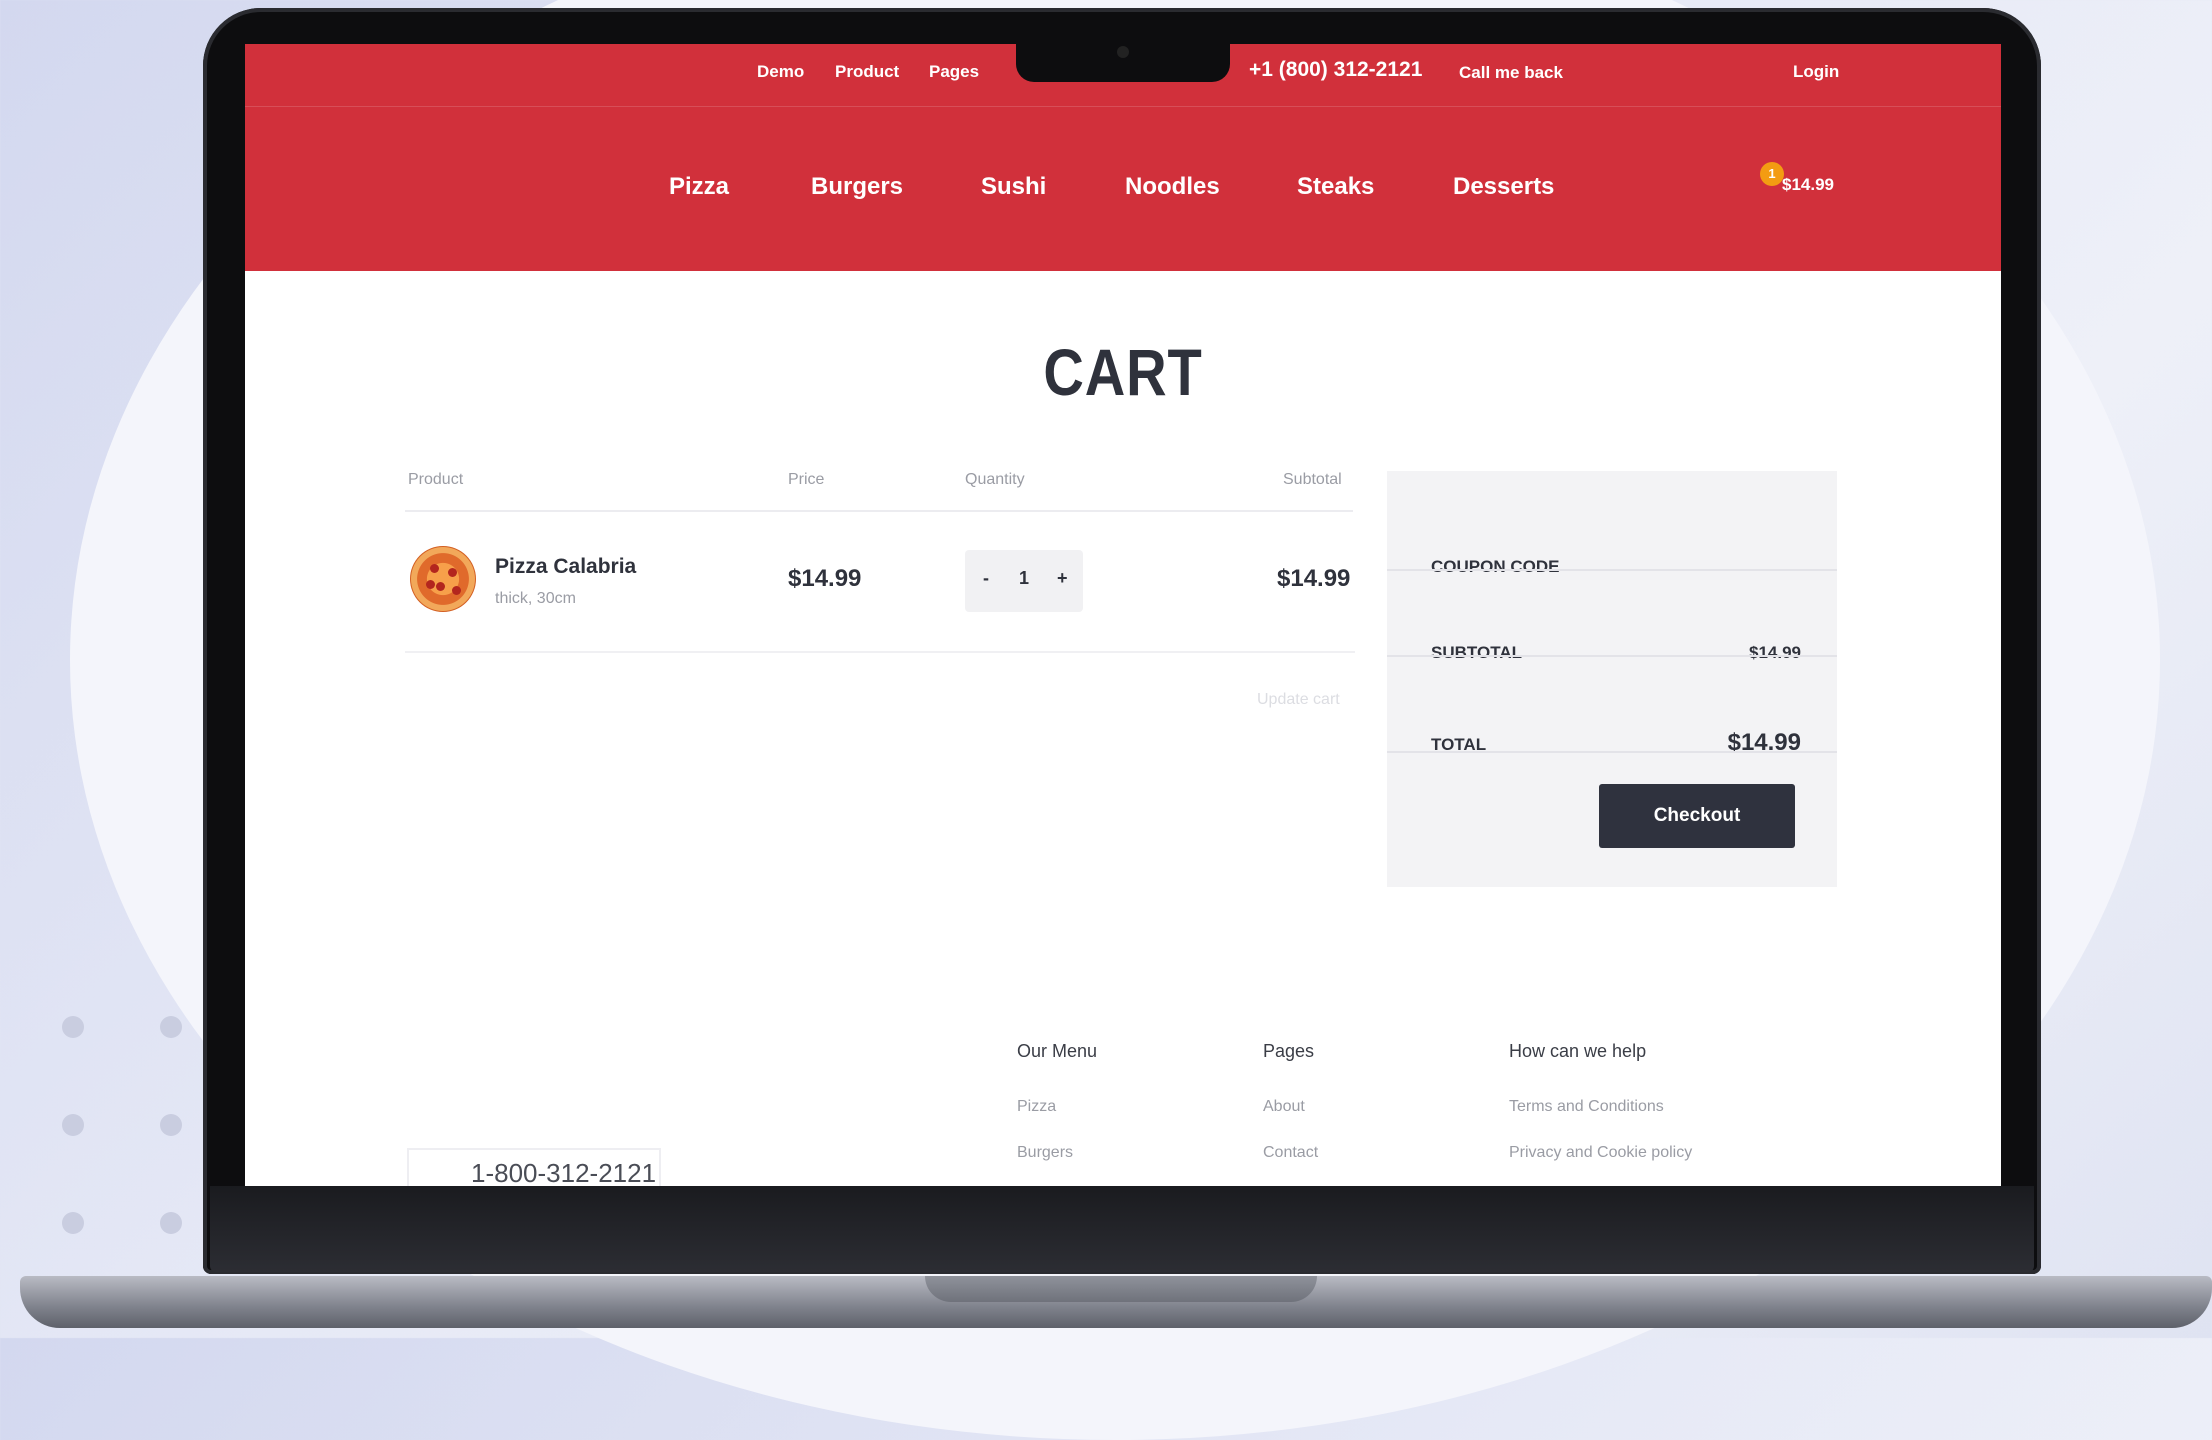 The width and height of the screenshot is (2212, 1440). What do you see at coordinates (1013, 187) in the screenshot?
I see `nav-item-sushi: Sushi` at bounding box center [1013, 187].